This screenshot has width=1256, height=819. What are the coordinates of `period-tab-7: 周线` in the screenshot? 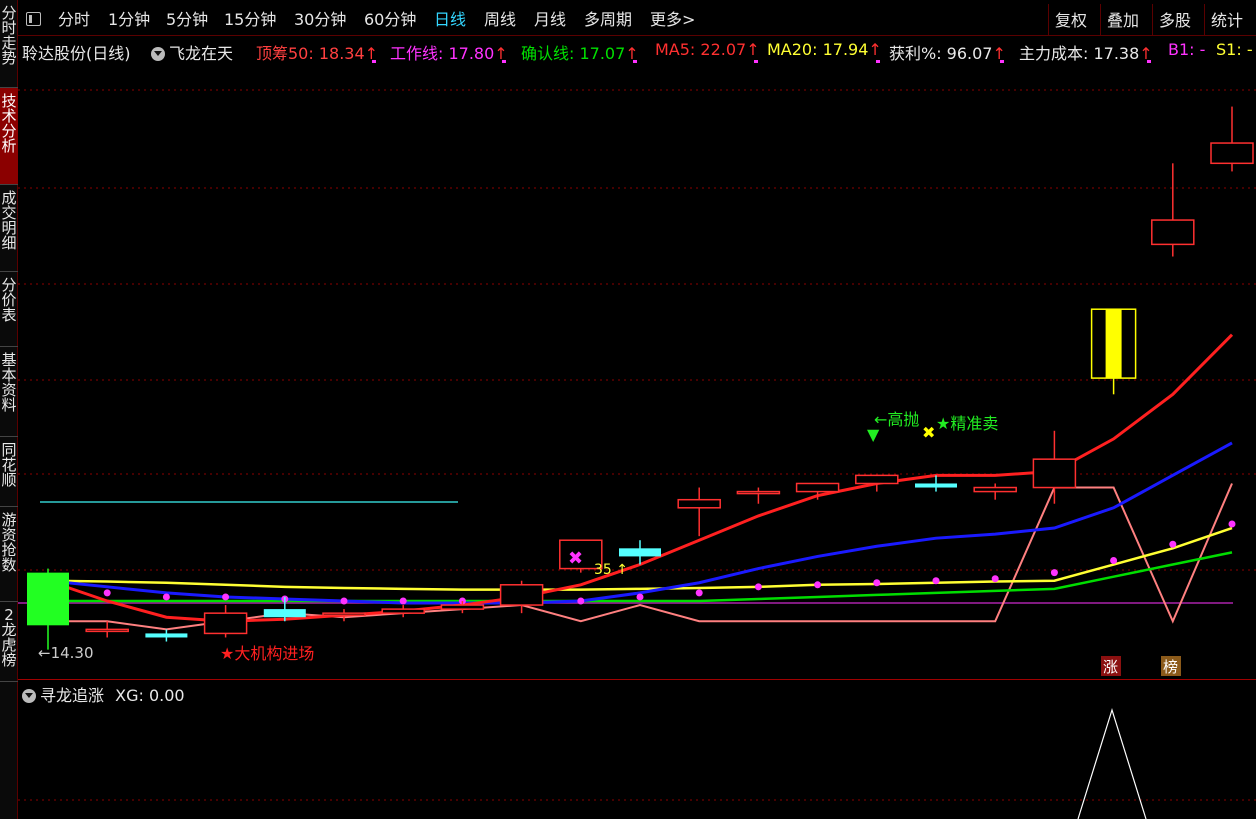 It's located at (500, 18).